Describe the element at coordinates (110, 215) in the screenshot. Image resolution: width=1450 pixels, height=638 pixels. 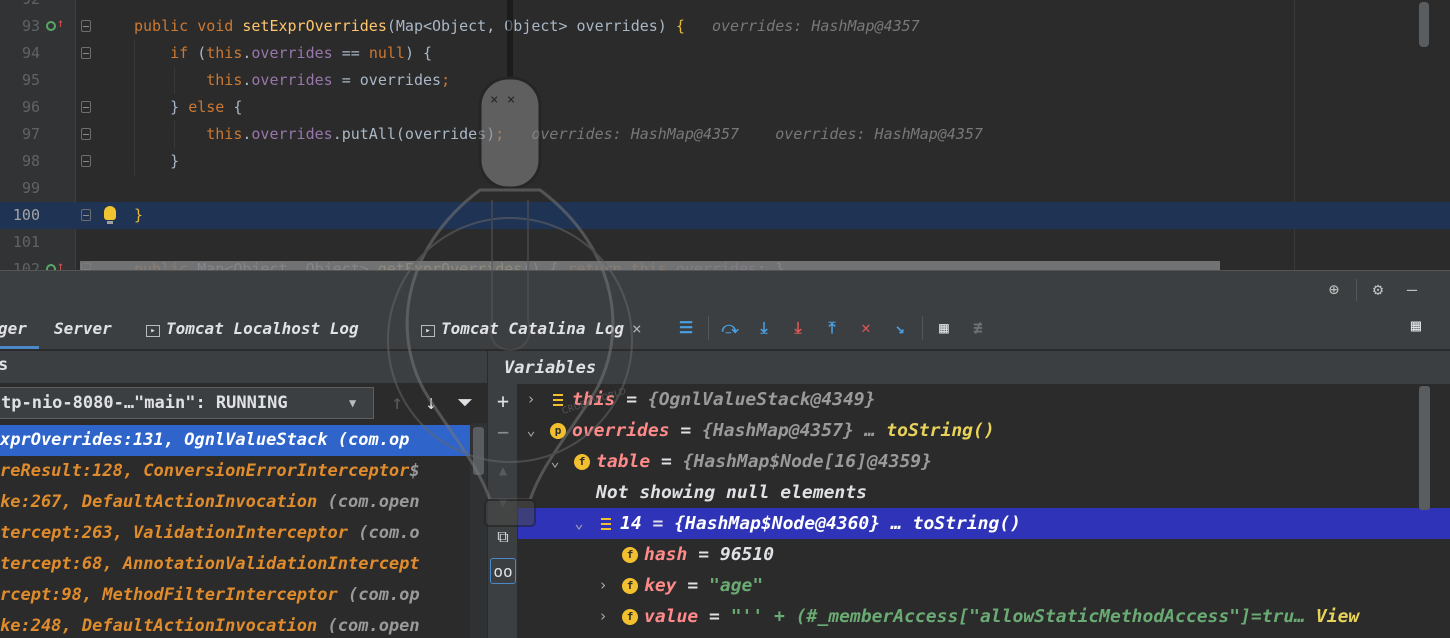
I see `lightbulb-icon` at that location.